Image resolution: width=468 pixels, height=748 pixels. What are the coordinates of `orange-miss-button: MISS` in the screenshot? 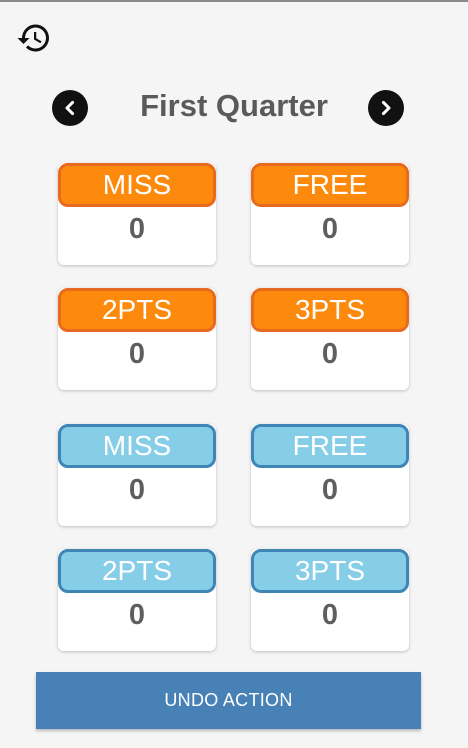 It's located at (137, 185).